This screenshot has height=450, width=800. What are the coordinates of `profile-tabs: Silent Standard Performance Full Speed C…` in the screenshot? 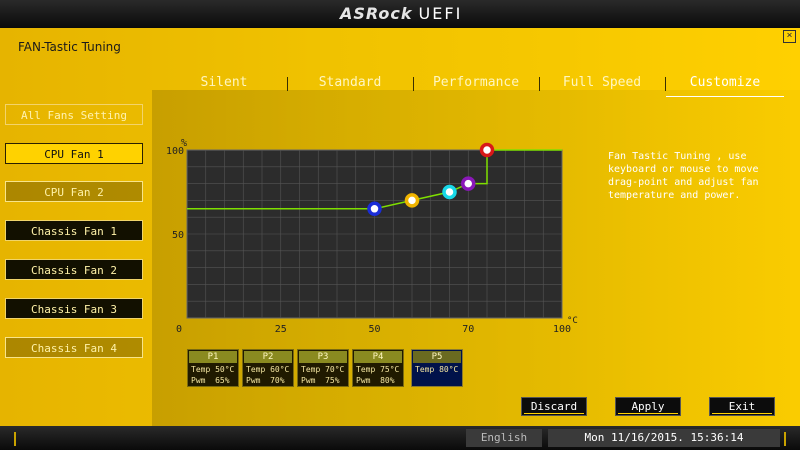 It's located at (480, 84).